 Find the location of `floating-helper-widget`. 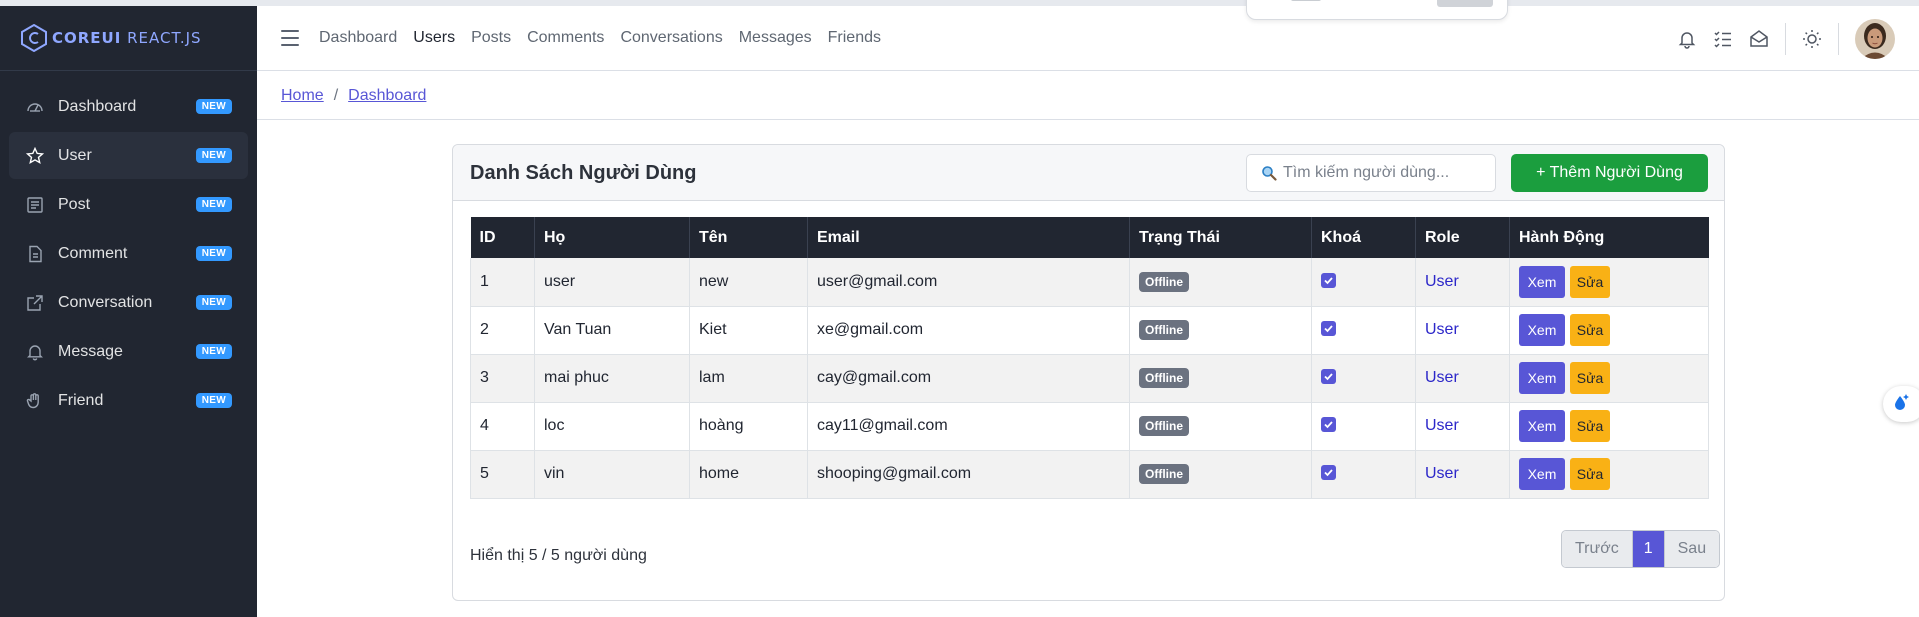

floating-helper-widget is located at coordinates (1901, 404).